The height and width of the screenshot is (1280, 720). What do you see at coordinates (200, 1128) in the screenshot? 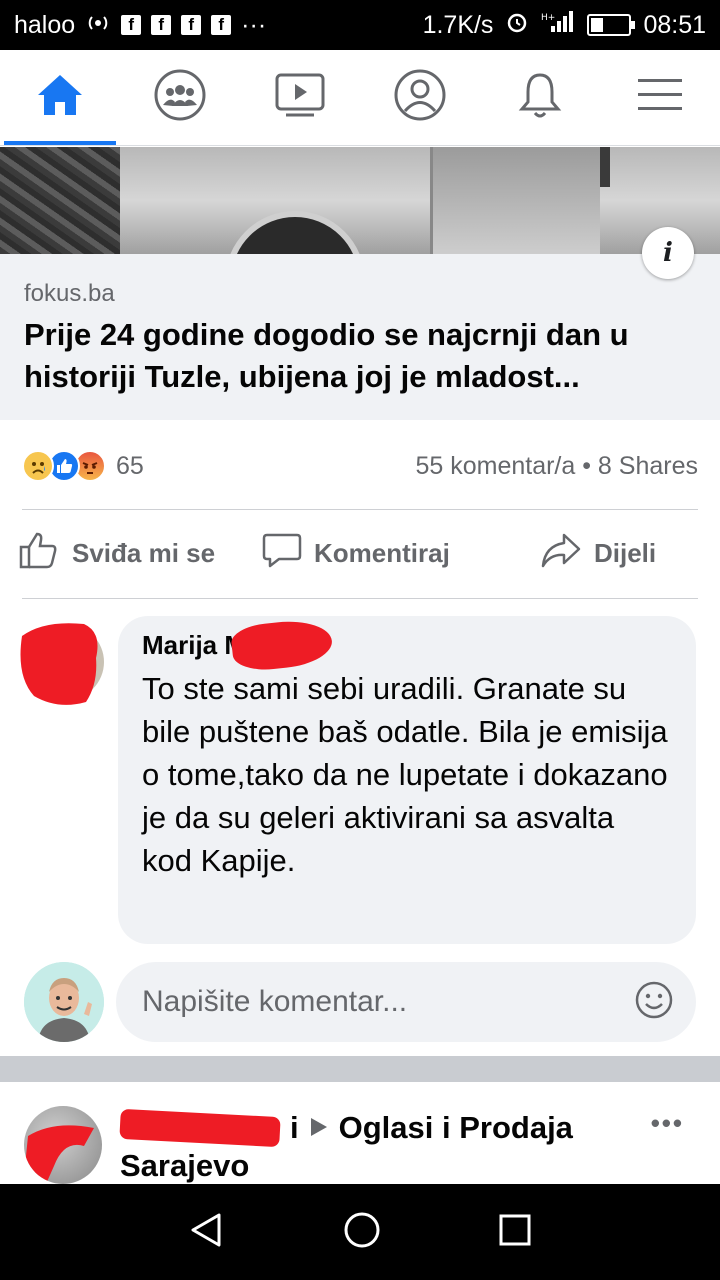
I see `redacted-poster-name` at bounding box center [200, 1128].